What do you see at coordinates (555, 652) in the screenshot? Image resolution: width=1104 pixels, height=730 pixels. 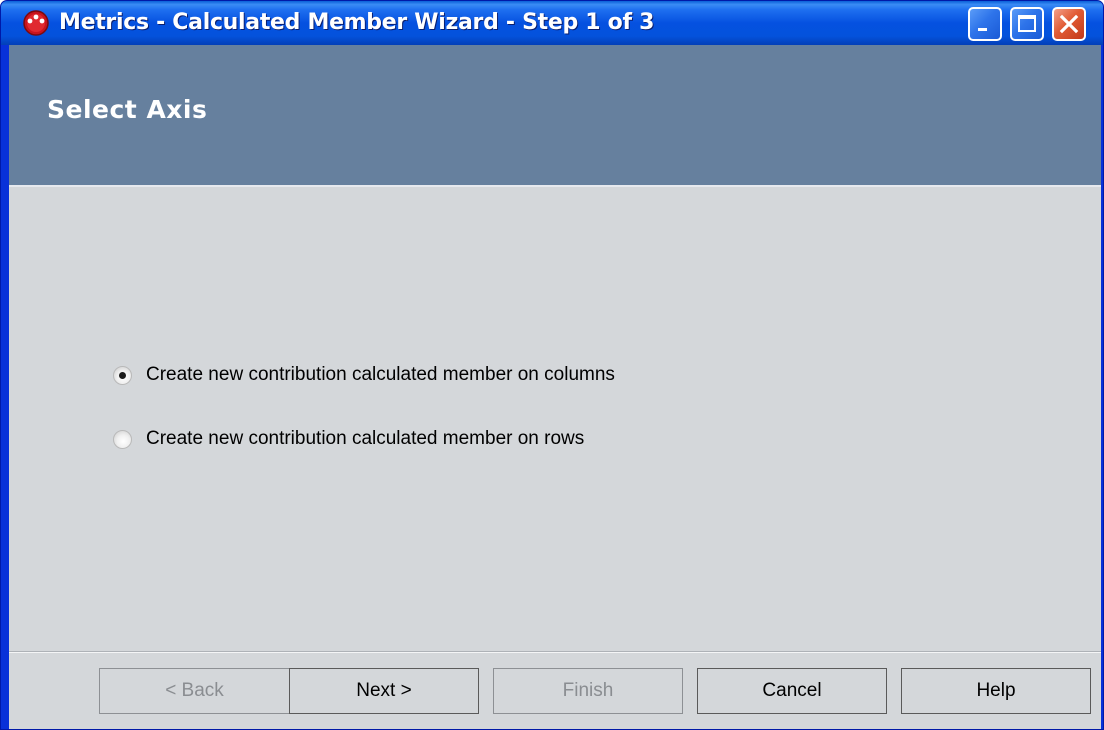 I see `footer-separator` at bounding box center [555, 652].